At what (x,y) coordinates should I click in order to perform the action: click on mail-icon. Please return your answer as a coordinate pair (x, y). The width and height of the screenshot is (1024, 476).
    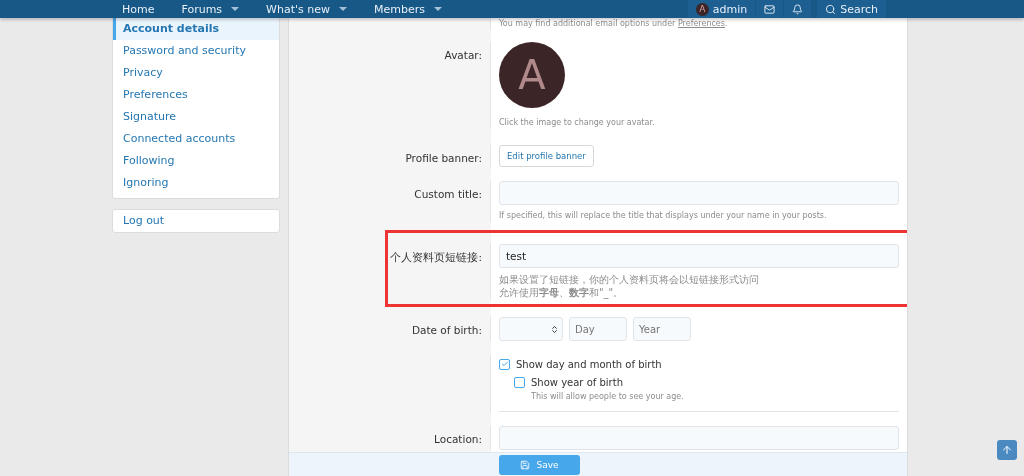
    Looking at the image, I should click on (770, 9).